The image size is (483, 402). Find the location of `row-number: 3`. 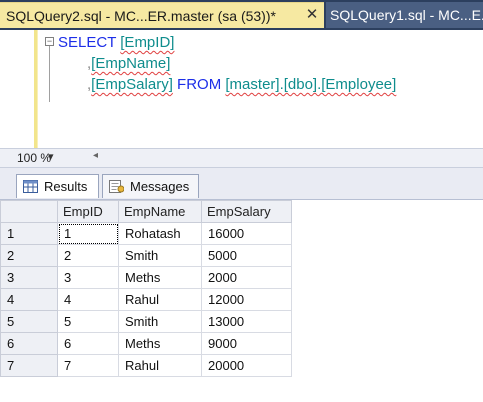

row-number: 3 is located at coordinates (29, 277).